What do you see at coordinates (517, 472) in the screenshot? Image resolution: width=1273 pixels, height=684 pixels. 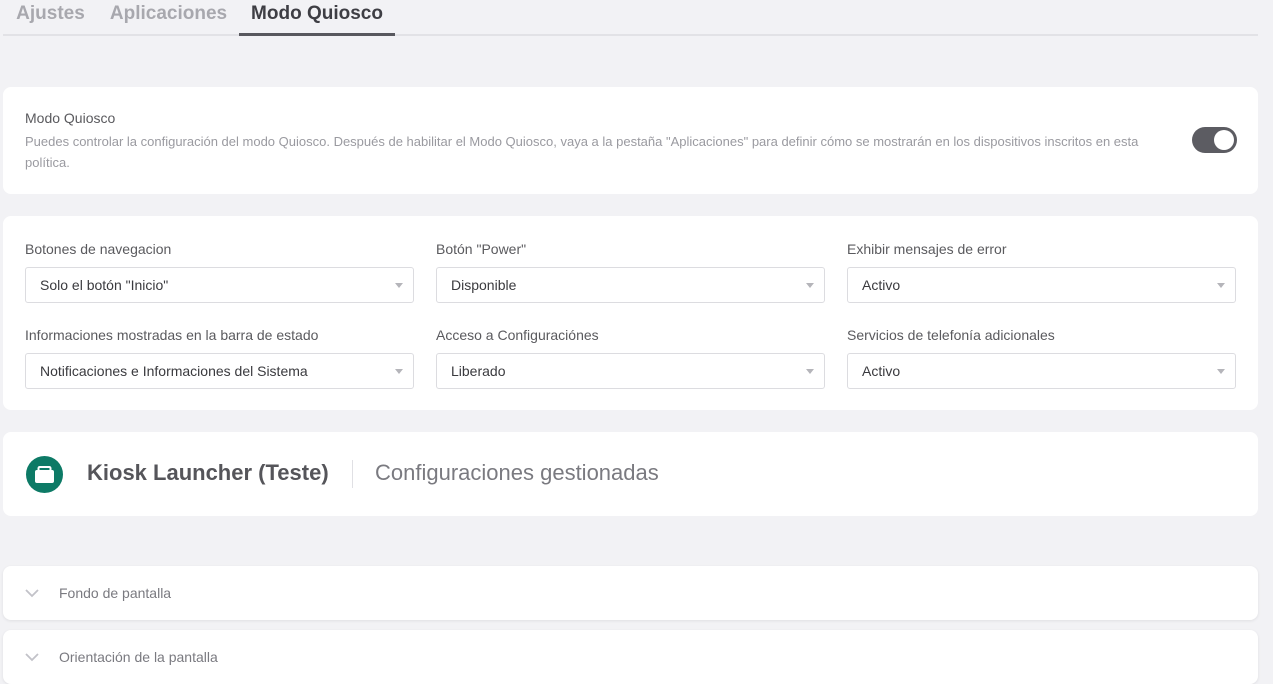 I see `app-subtitle: Configuraciones gestionadas` at bounding box center [517, 472].